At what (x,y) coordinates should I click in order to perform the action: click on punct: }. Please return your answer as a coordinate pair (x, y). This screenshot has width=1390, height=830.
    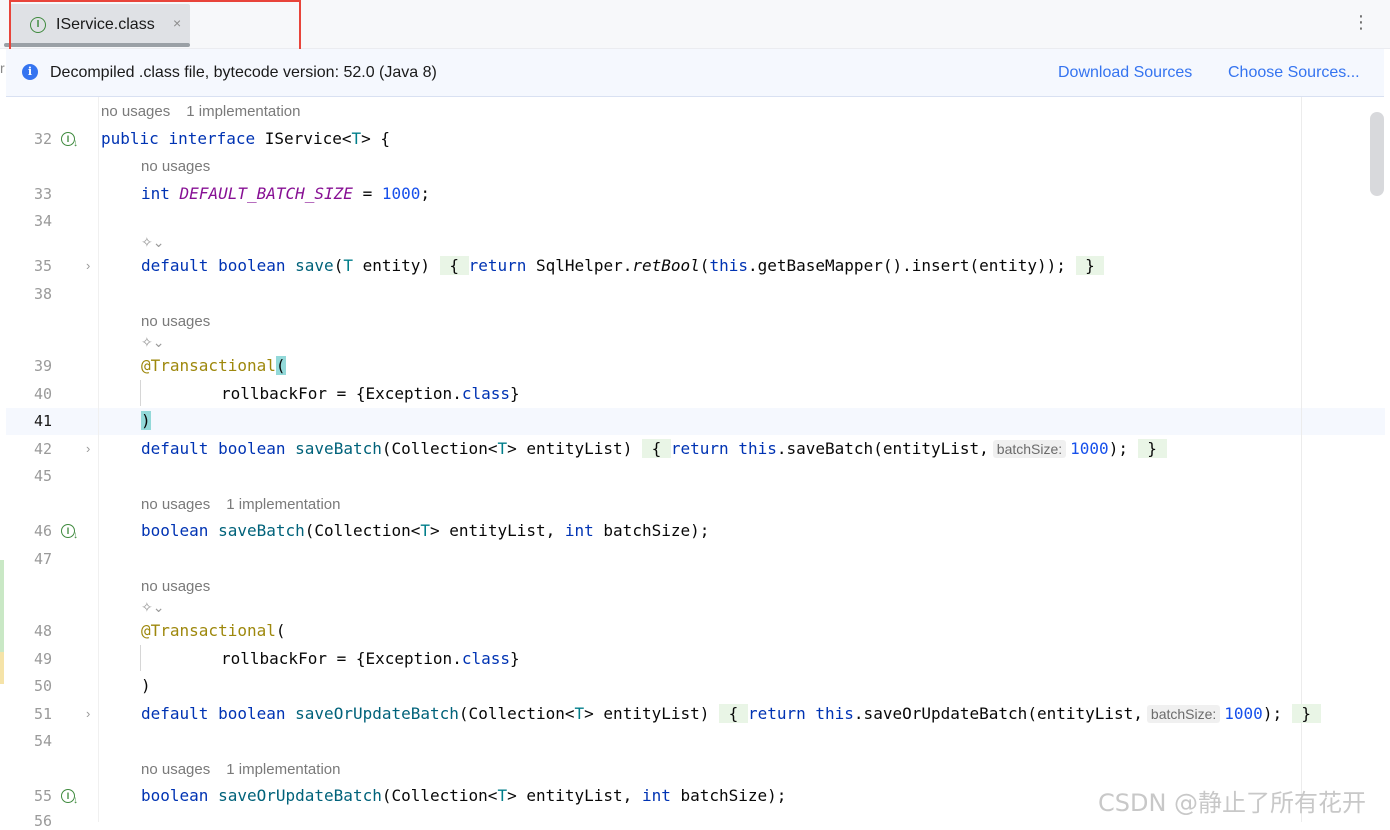
    Looking at the image, I should click on (515, 658).